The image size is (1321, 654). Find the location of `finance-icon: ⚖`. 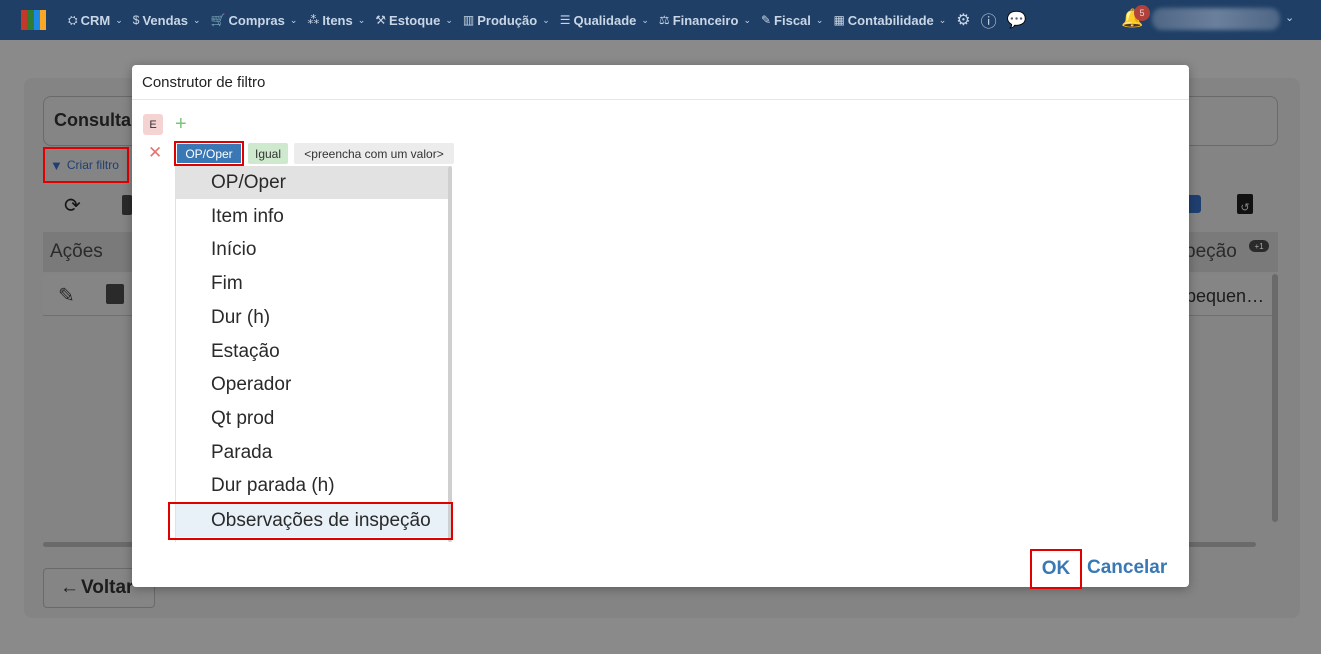

finance-icon: ⚖ is located at coordinates (664, 20).